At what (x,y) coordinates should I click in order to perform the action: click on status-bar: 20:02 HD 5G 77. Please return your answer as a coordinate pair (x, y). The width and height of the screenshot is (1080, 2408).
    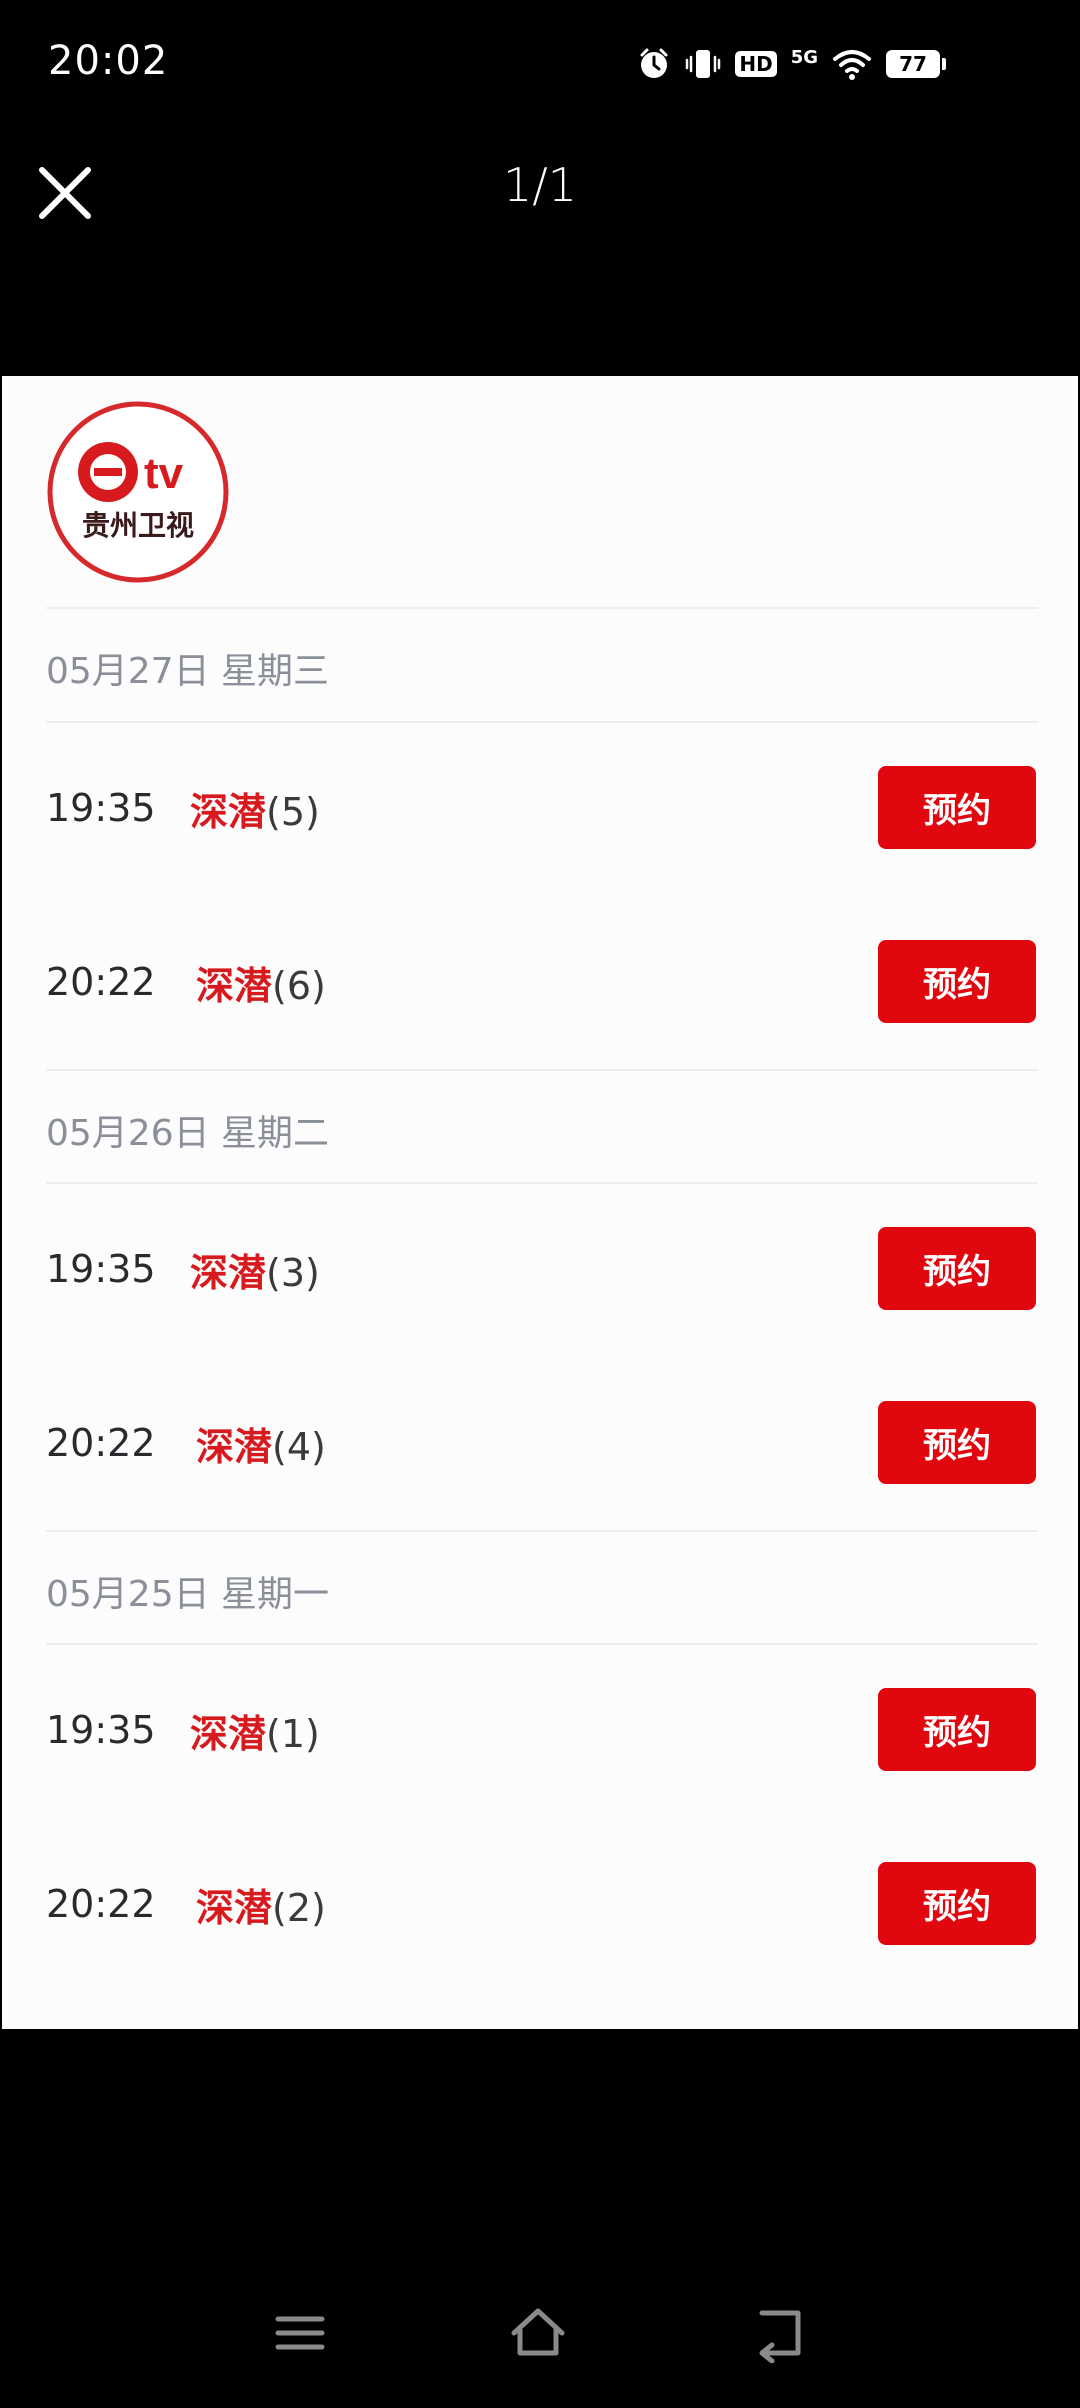
    Looking at the image, I should click on (540, 65).